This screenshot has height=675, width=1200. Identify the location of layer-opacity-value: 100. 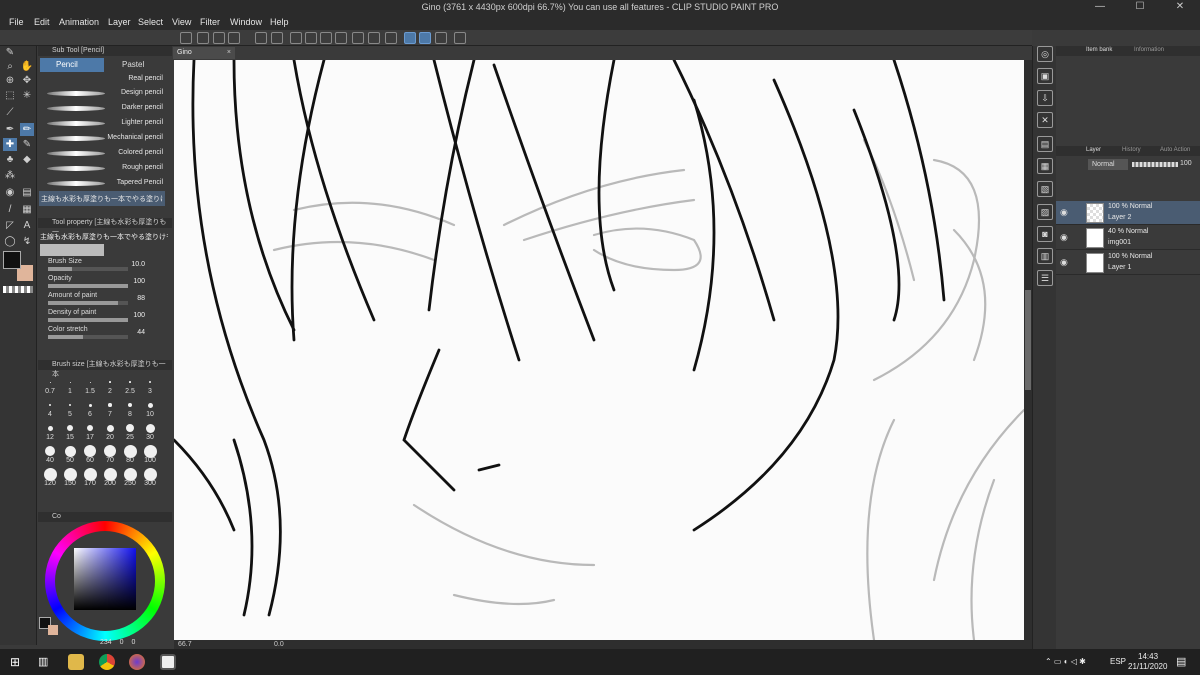
(1186, 163).